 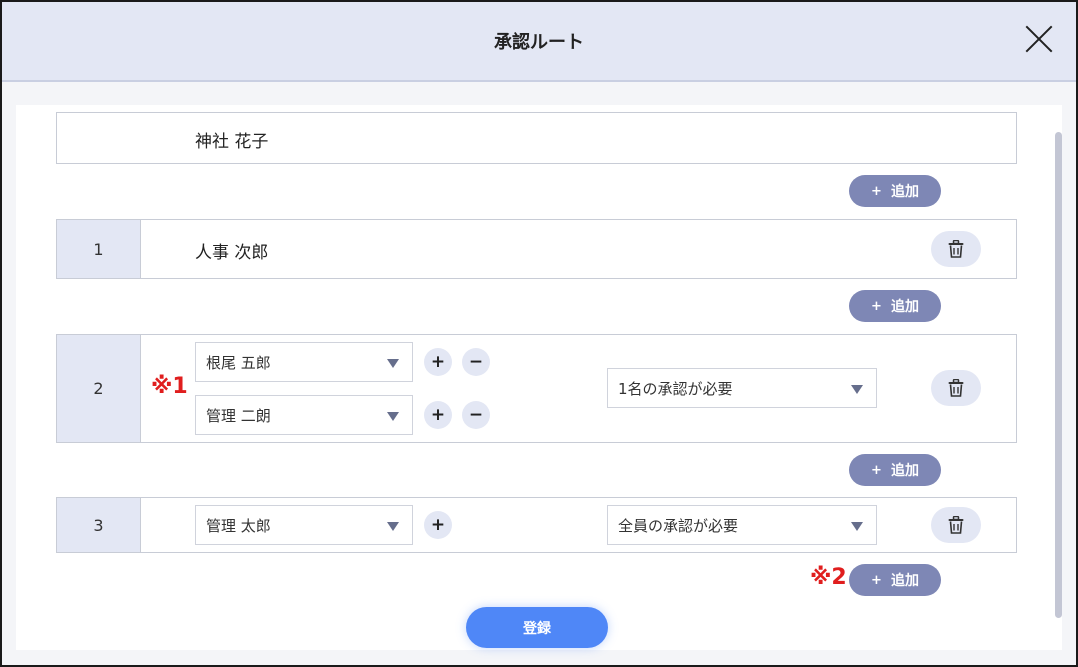 I want to click on condition-select: 1名の承認が必要, so click(x=742, y=388).